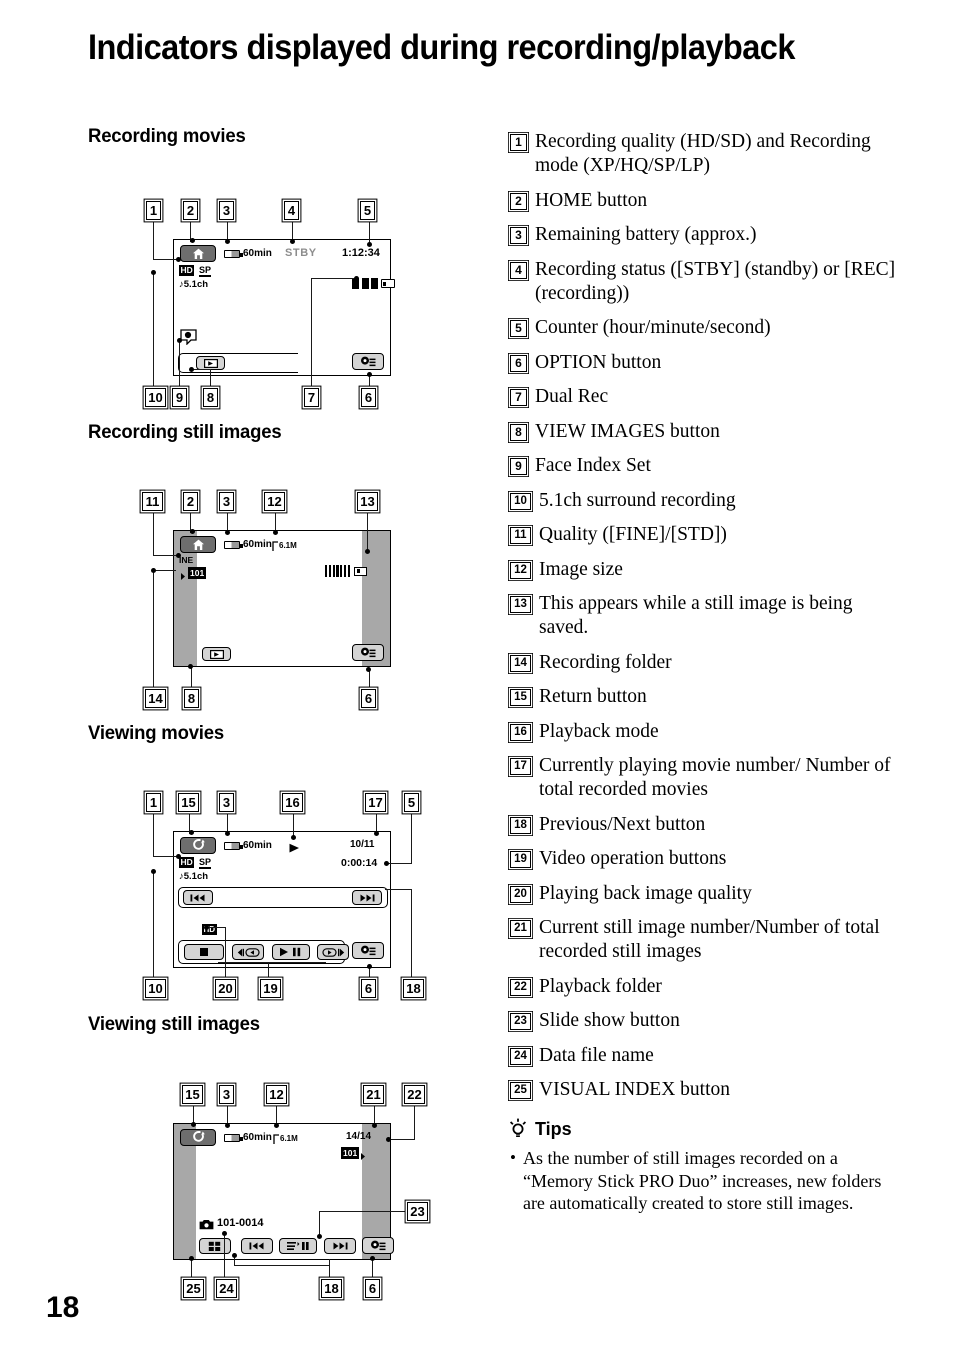 Image resolution: width=954 pixels, height=1357 pixels. I want to click on visual-index-button, so click(215, 1246).